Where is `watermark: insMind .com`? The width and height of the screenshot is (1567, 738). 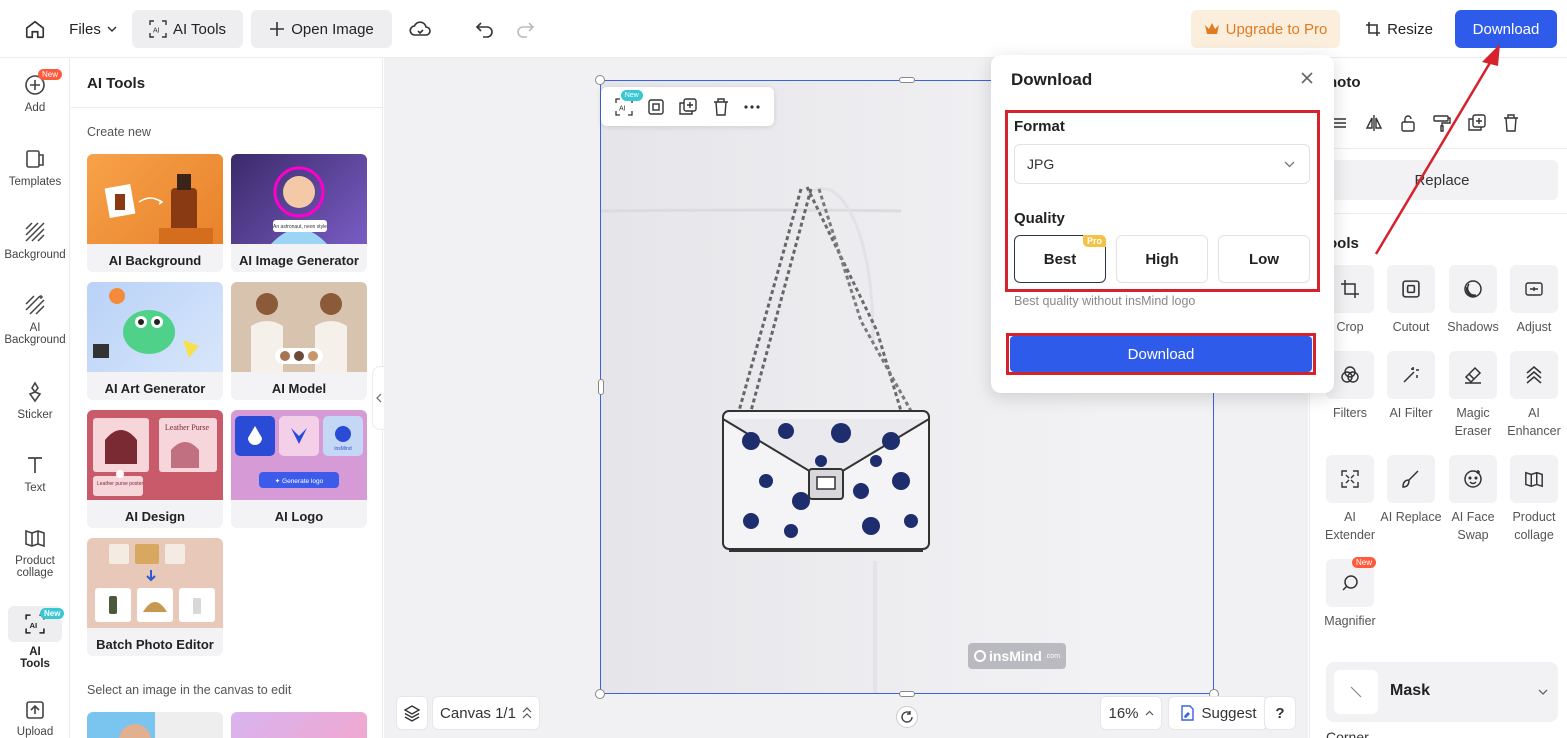 watermark: insMind .com is located at coordinates (1017, 656).